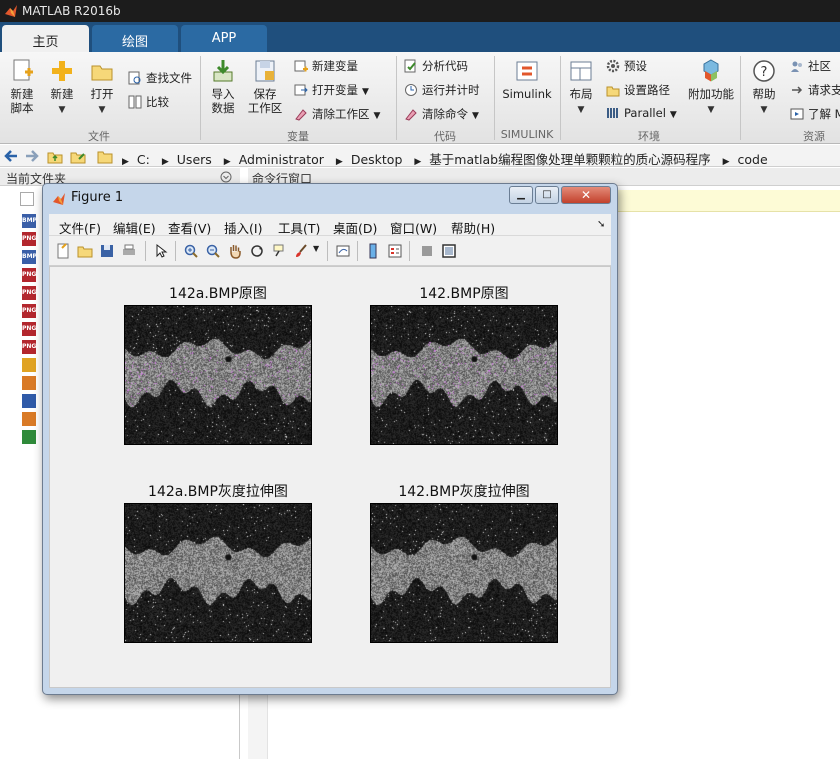 The image size is (840, 759). I want to click on breadcrumb-code: code, so click(753, 159).